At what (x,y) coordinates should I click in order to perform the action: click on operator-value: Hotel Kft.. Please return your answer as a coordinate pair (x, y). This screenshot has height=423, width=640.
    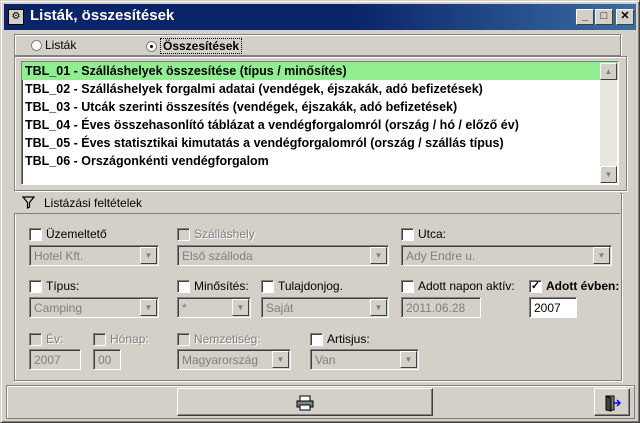
    Looking at the image, I should click on (59, 256).